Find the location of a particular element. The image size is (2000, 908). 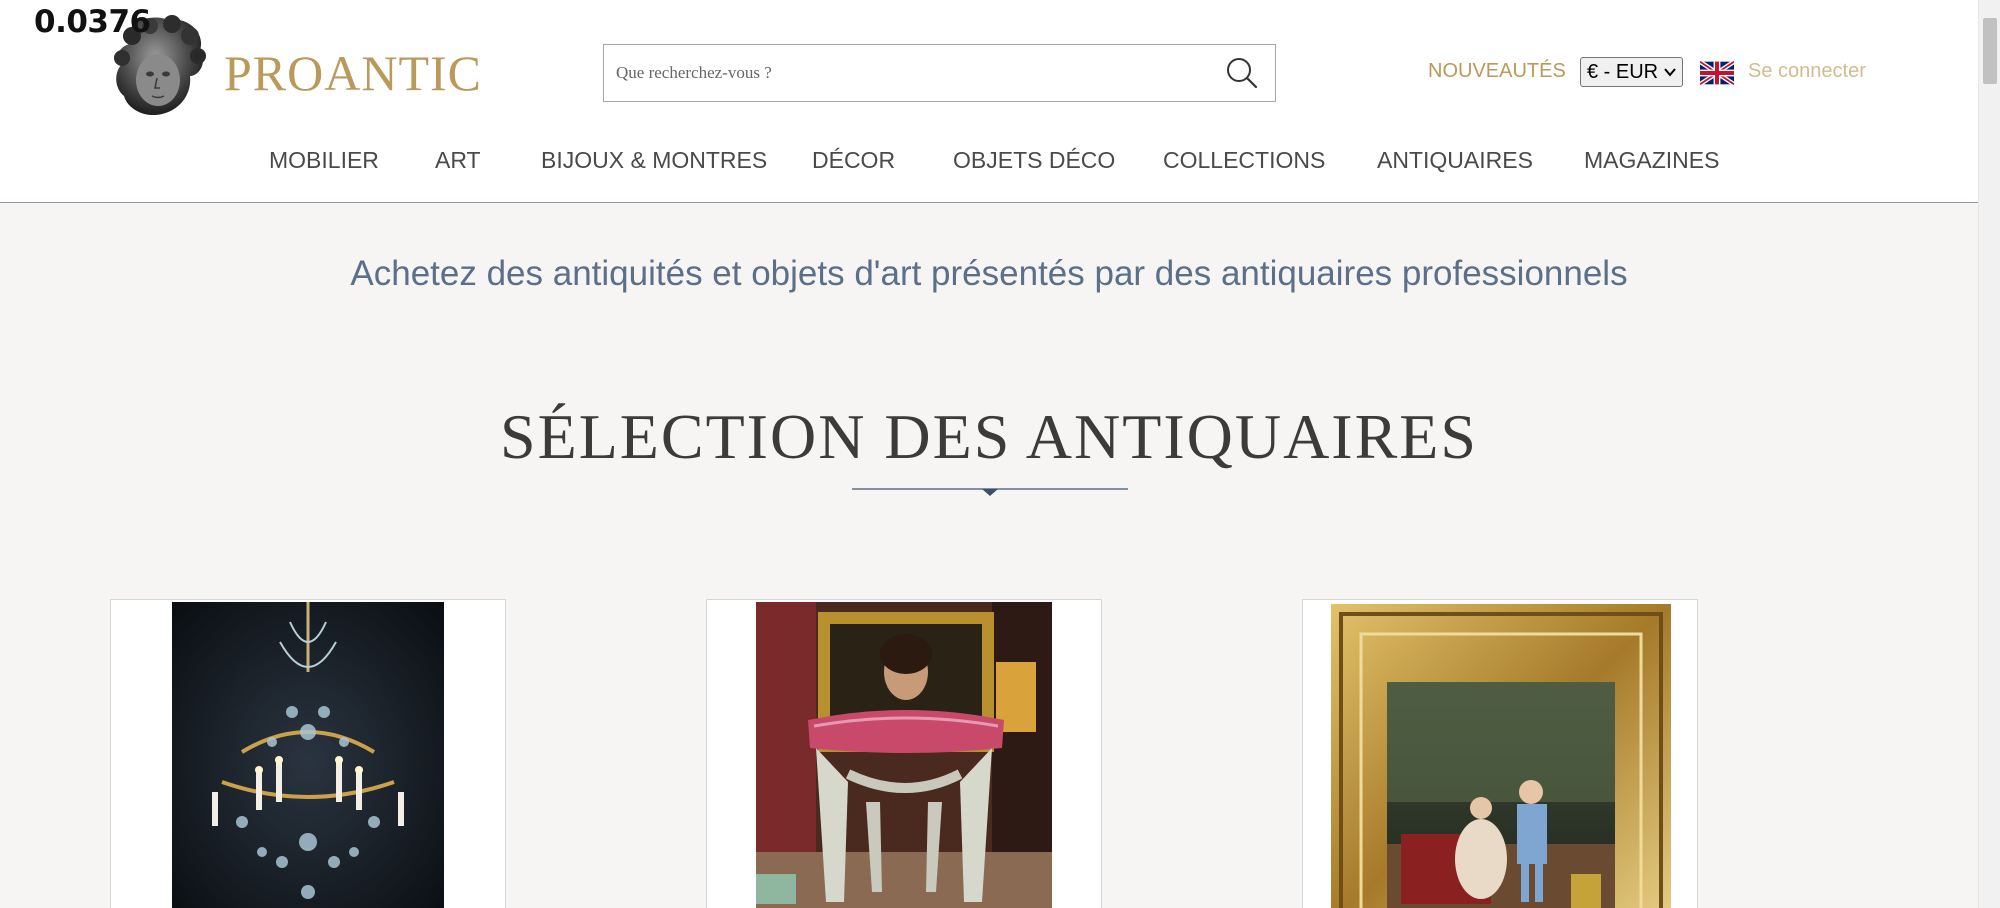

product-card-portrait-stool is located at coordinates (904, 753).